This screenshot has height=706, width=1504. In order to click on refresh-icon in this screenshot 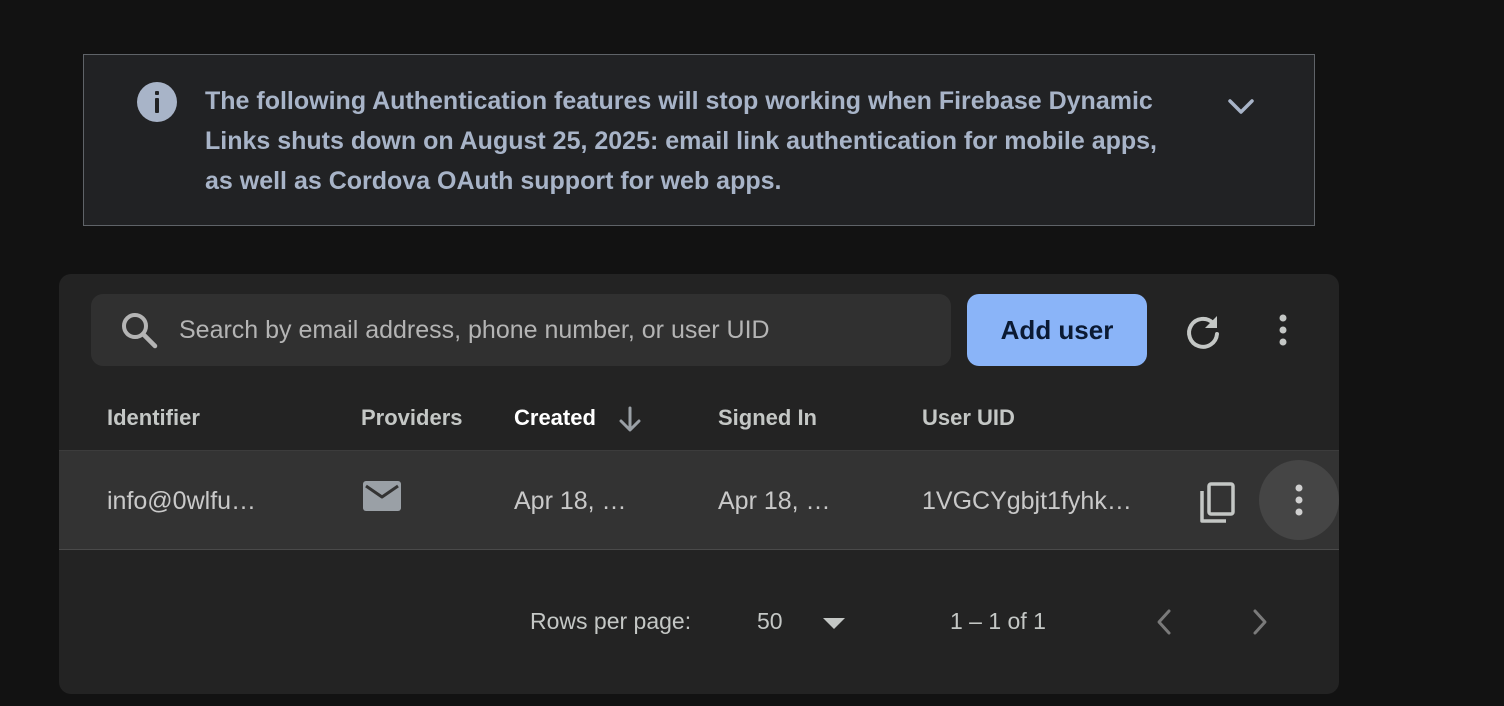, I will do `click(1203, 332)`.